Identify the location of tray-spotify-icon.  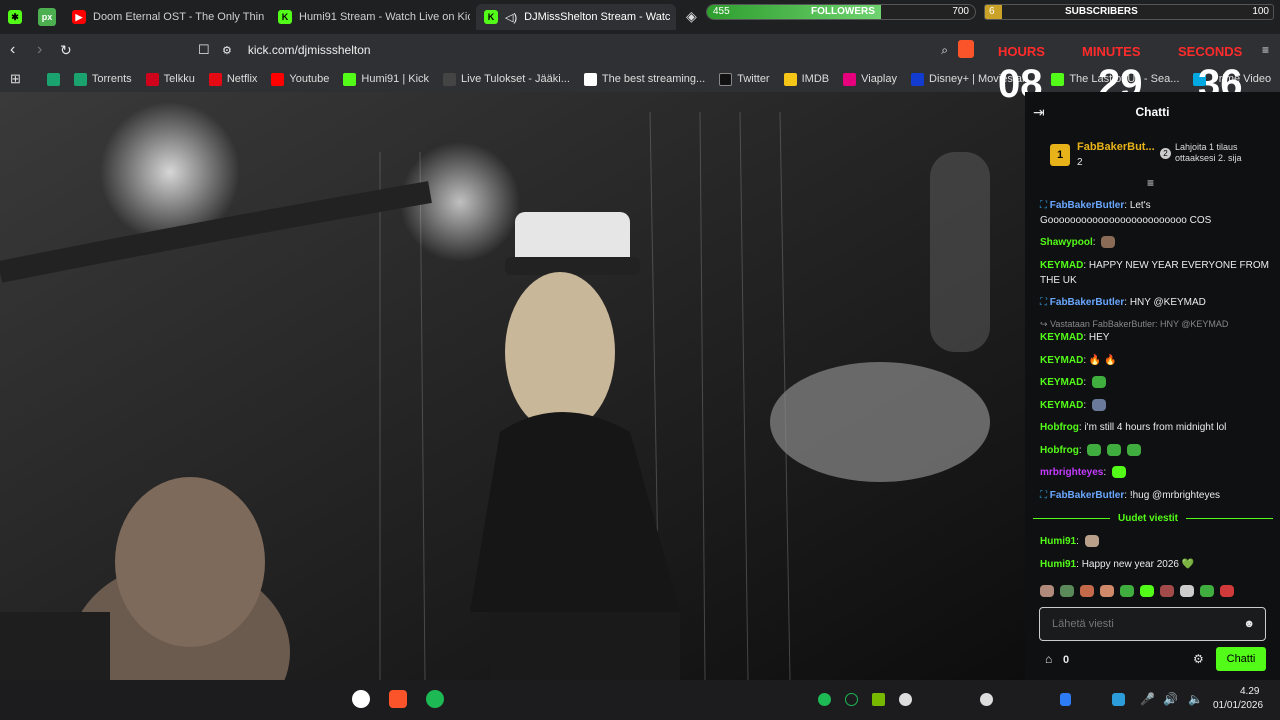
(824, 699).